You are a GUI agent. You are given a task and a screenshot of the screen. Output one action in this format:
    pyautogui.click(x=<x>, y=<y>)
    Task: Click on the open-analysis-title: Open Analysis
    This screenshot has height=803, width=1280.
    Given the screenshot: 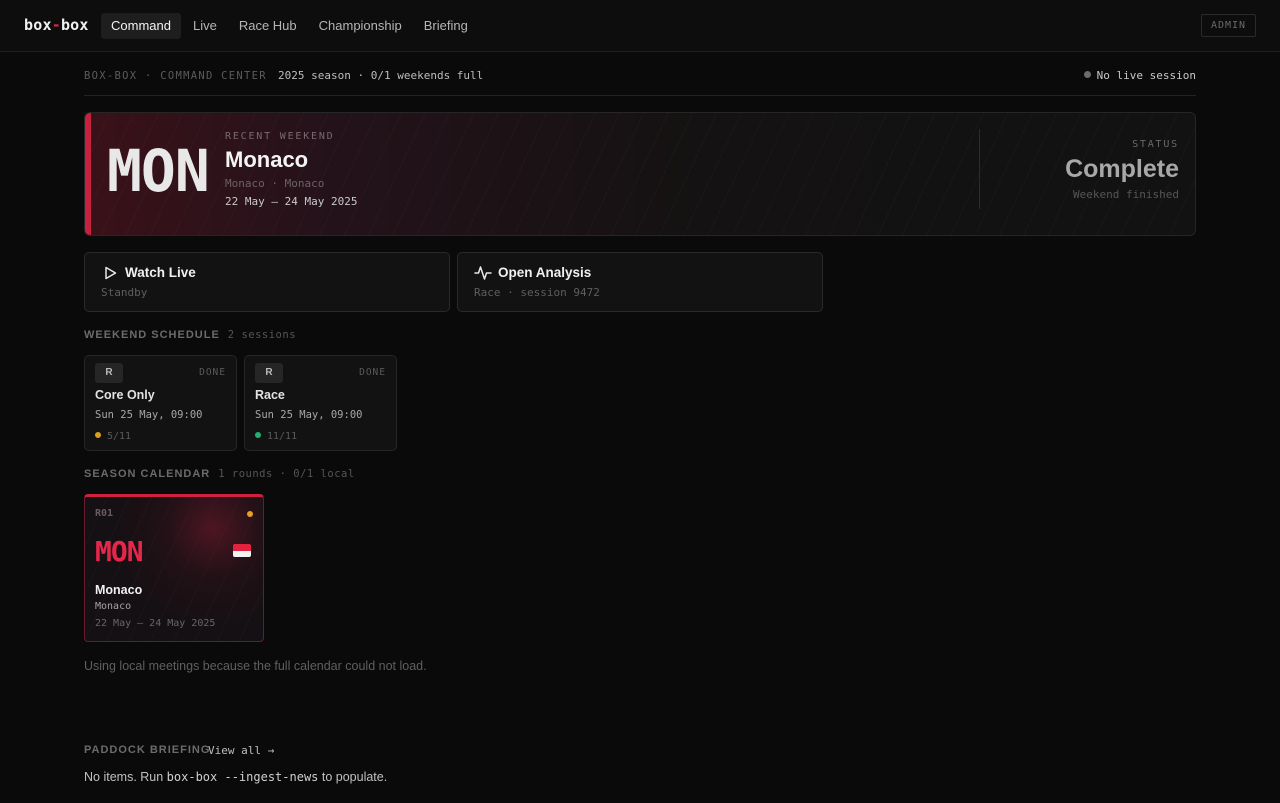 What is the action you would take?
    pyautogui.click(x=545, y=272)
    